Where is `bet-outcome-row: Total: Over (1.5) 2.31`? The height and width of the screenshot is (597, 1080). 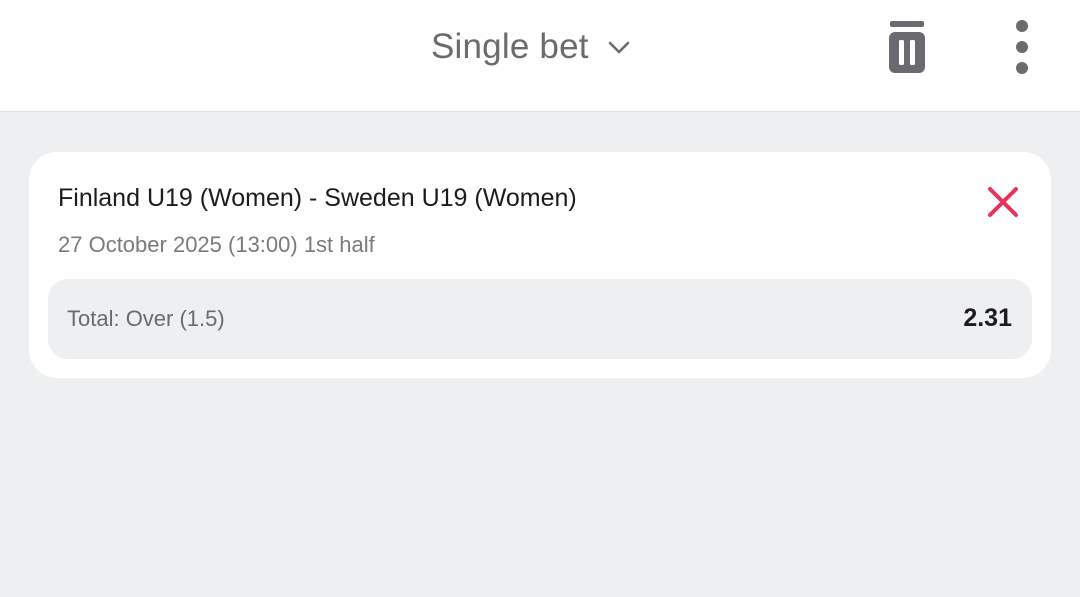
bet-outcome-row: Total: Over (1.5) 2.31 is located at coordinates (540, 319).